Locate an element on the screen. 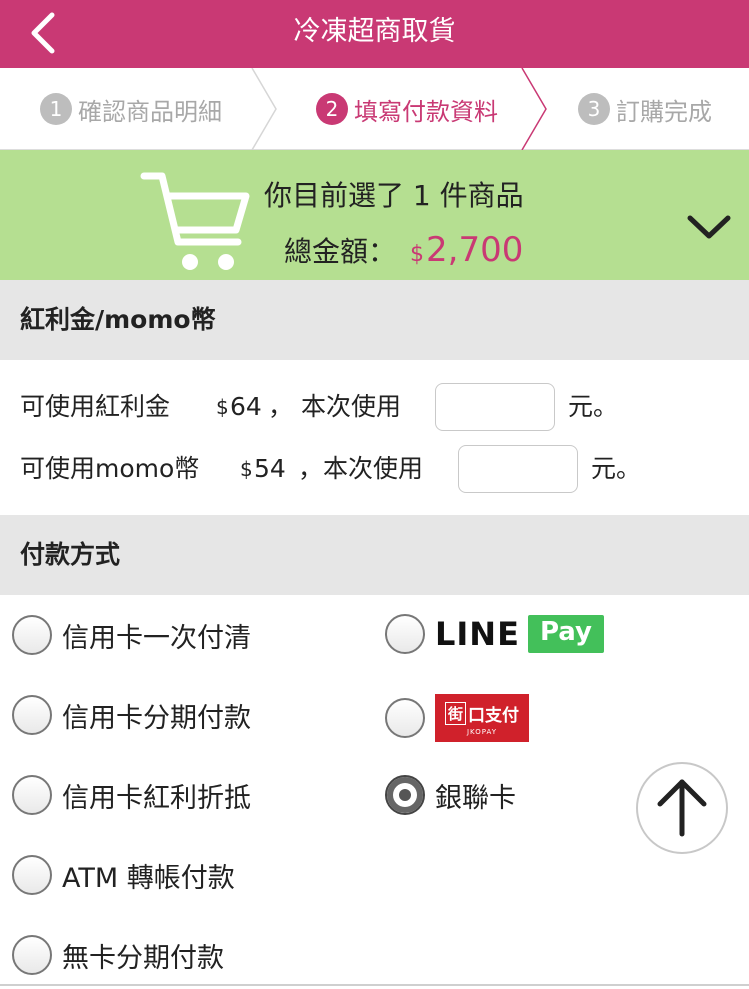 The width and height of the screenshot is (749, 989). bonus-available: 64 is located at coordinates (246, 406).